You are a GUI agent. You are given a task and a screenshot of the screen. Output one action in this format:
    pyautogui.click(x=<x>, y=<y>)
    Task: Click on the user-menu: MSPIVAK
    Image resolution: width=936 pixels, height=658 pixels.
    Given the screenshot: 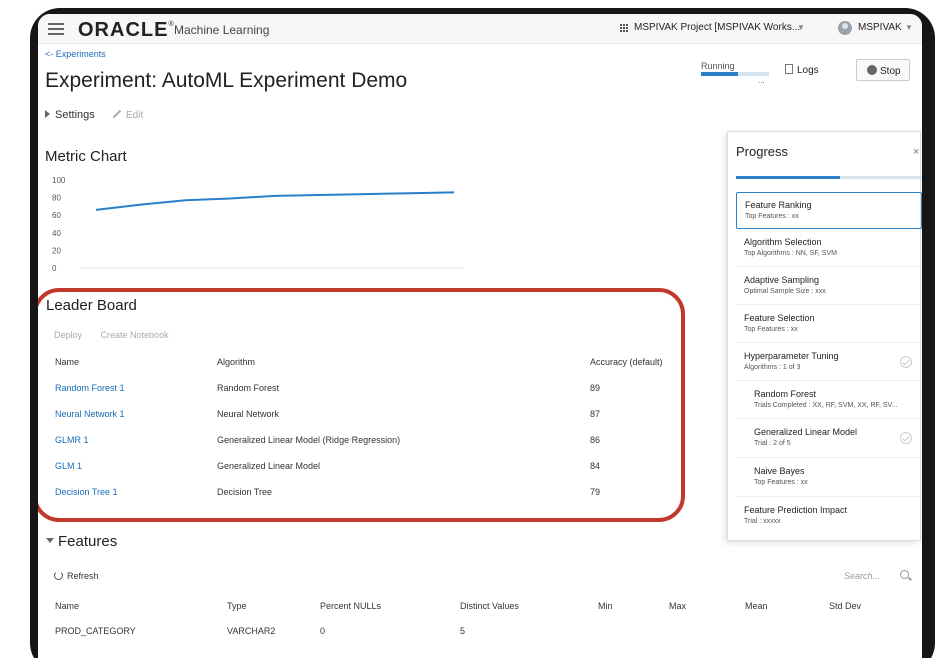 What is the action you would take?
    pyautogui.click(x=880, y=27)
    